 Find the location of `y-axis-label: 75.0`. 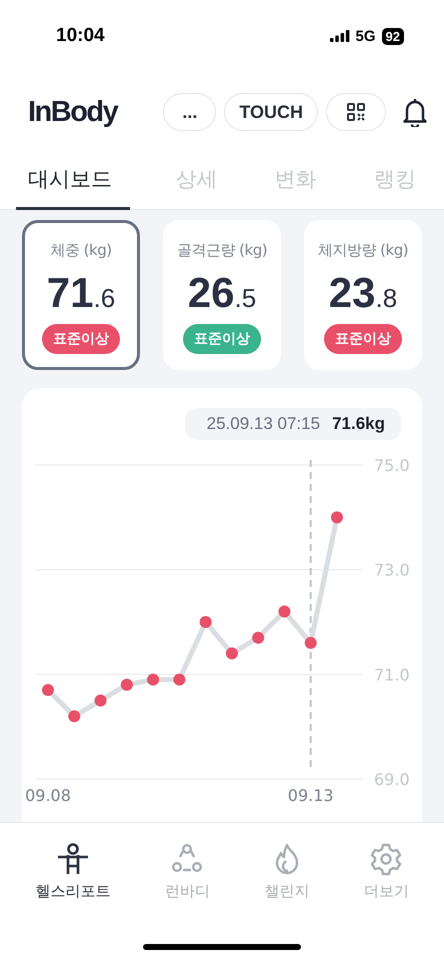

y-axis-label: 75.0 is located at coordinates (392, 465).